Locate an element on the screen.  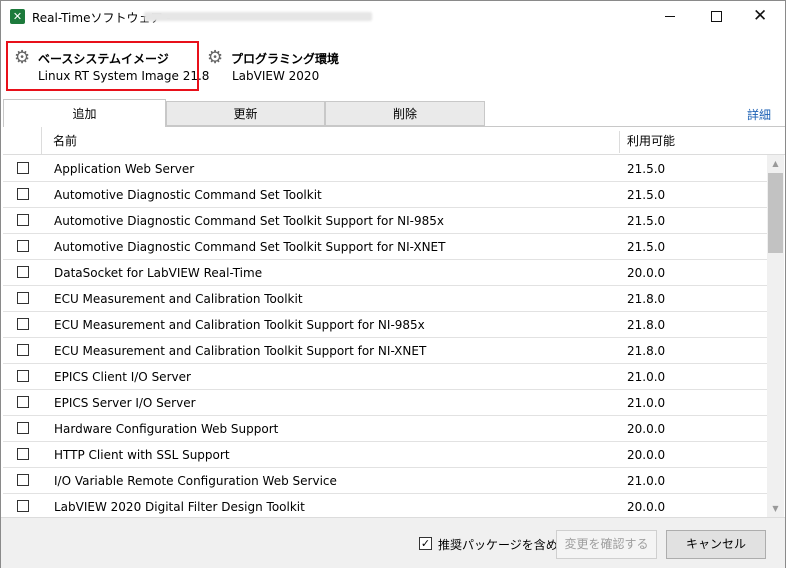
package-name: ECU Measurement and Calibration Toolkit is located at coordinates (178, 299).